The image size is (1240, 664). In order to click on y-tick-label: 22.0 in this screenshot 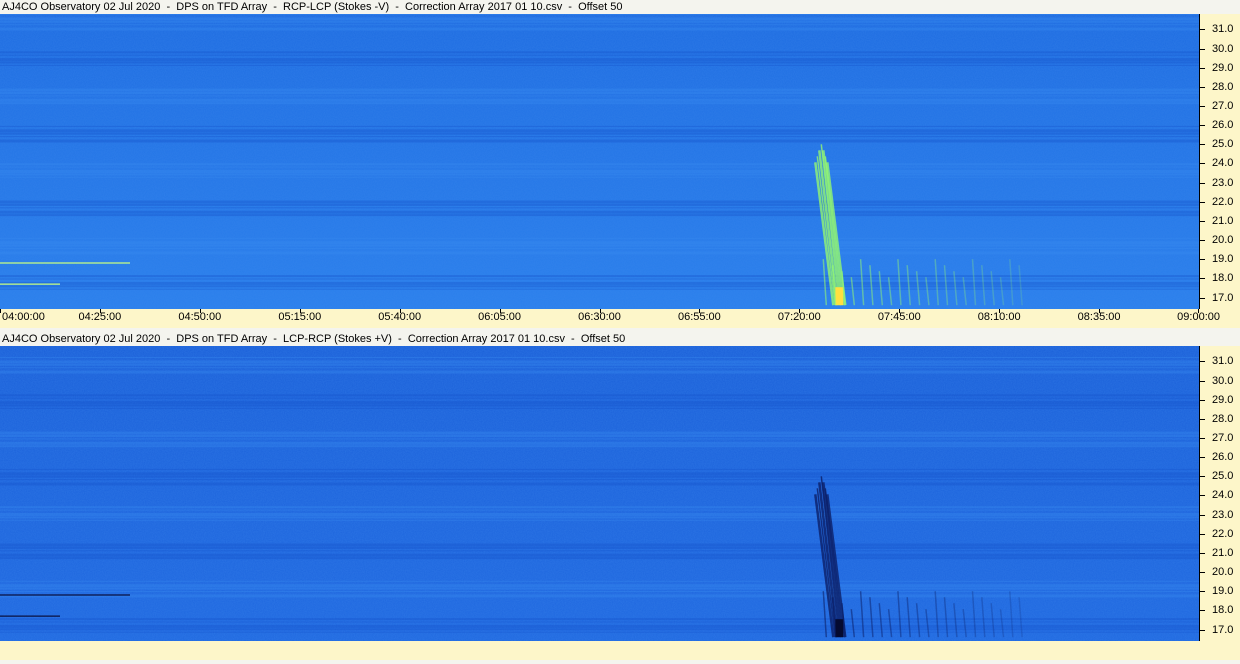, I will do `click(1223, 533)`.